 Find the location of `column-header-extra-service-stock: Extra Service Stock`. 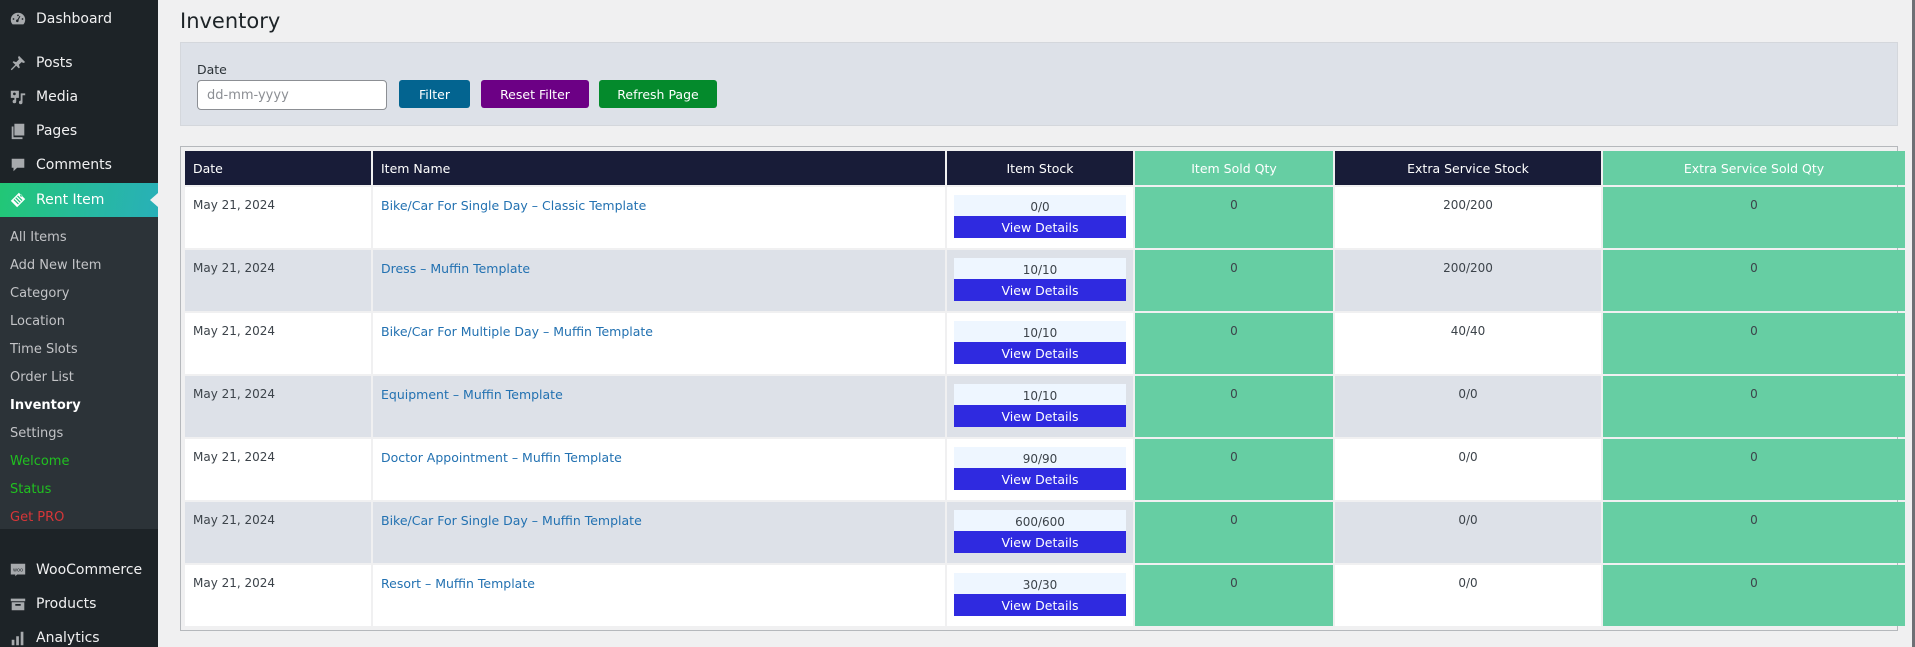

column-header-extra-service-stock: Extra Service Stock is located at coordinates (1468, 168).